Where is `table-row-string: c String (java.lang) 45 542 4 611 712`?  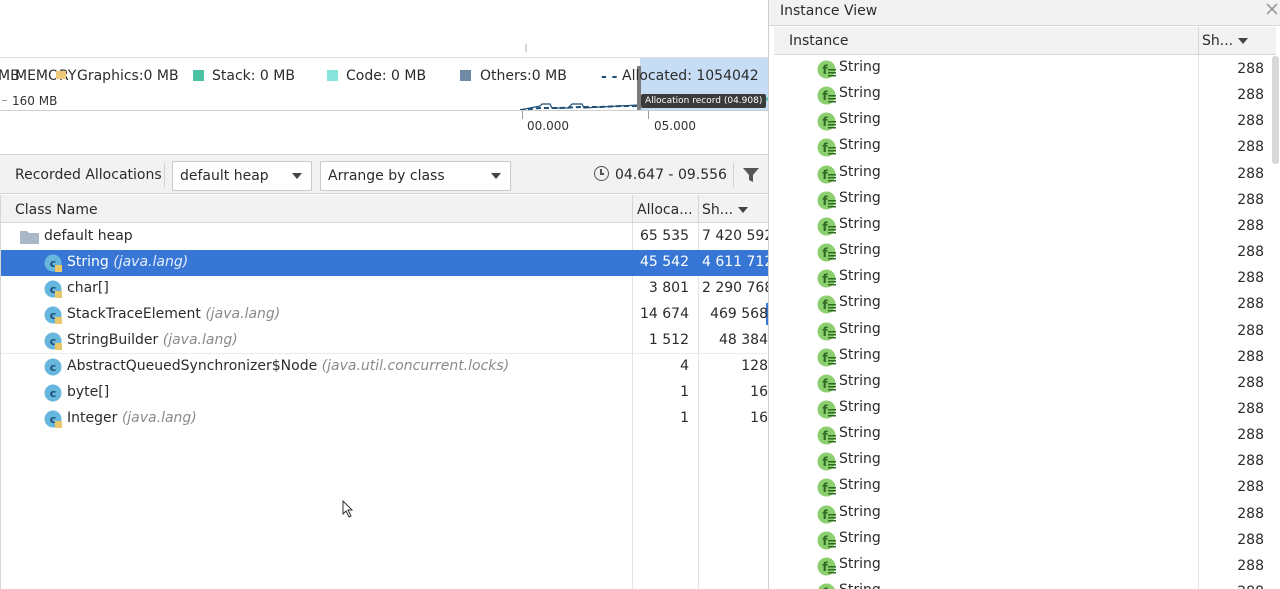 table-row-string: c String (java.lang) 45 542 4 611 712 is located at coordinates (384, 263).